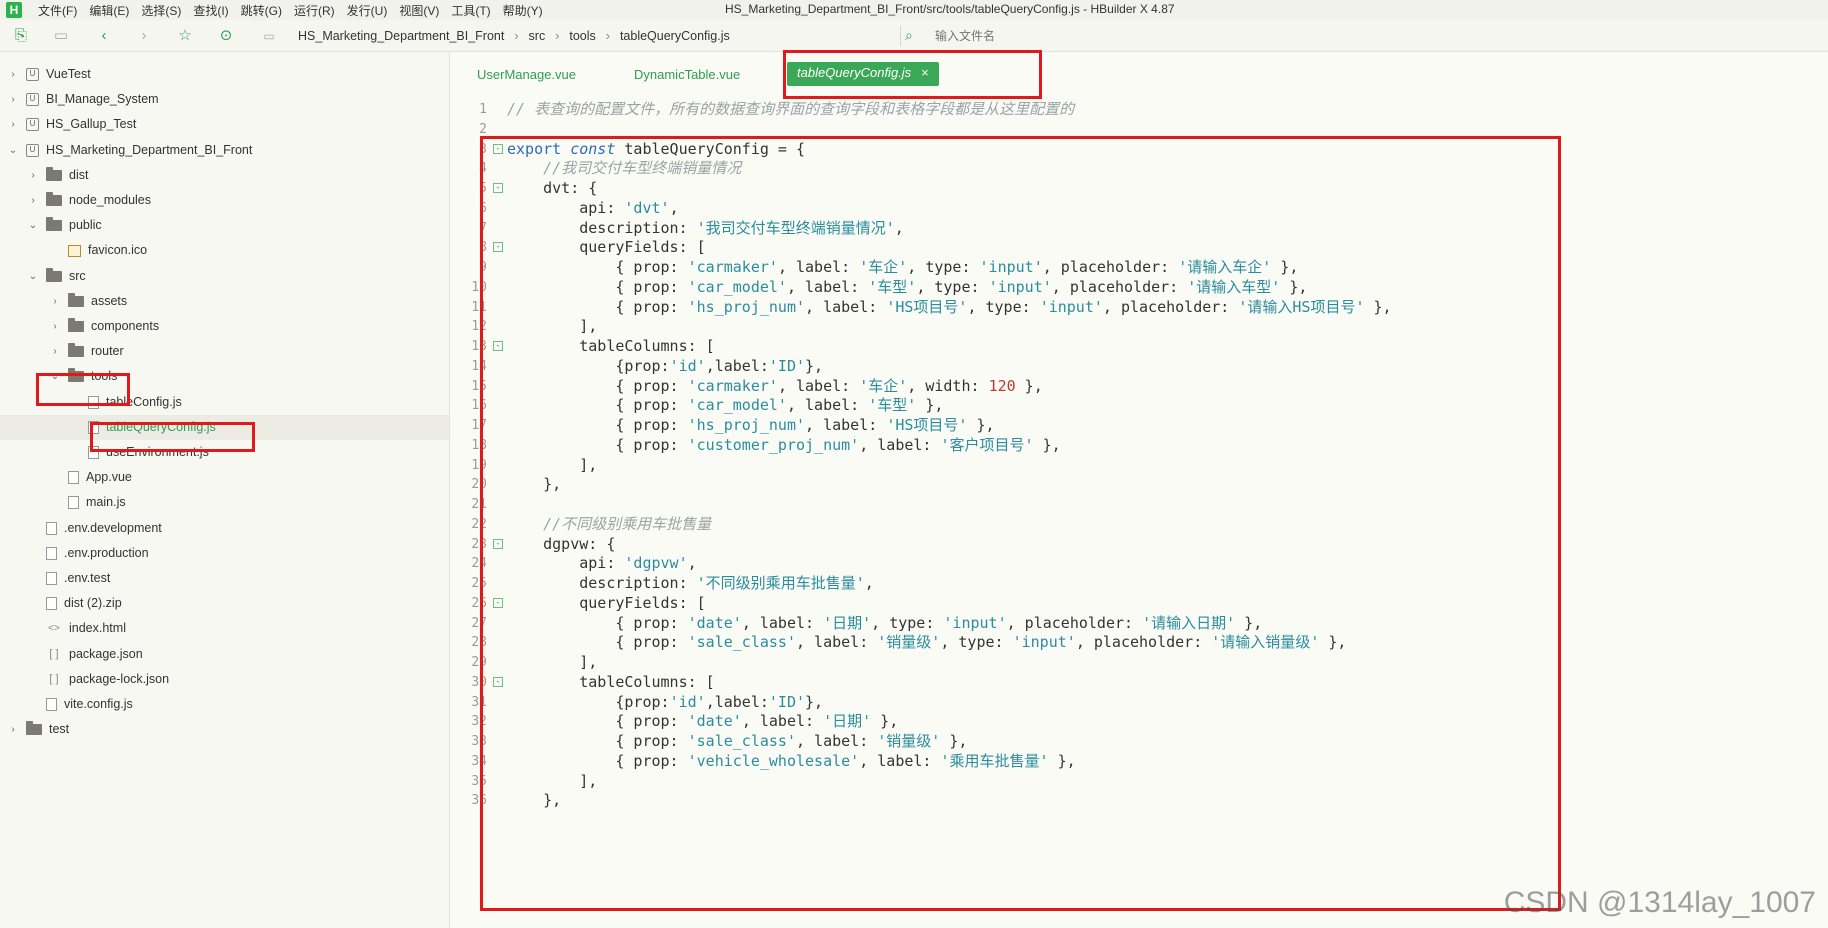 The height and width of the screenshot is (928, 1828). What do you see at coordinates (224, 704) in the screenshot?
I see `tree-item: vite.config.js` at bounding box center [224, 704].